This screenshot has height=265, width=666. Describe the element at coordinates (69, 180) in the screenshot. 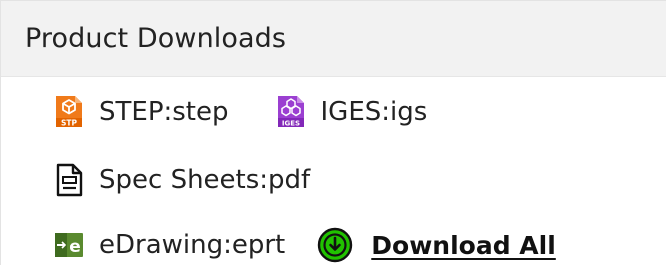

I see `document-icon` at that location.